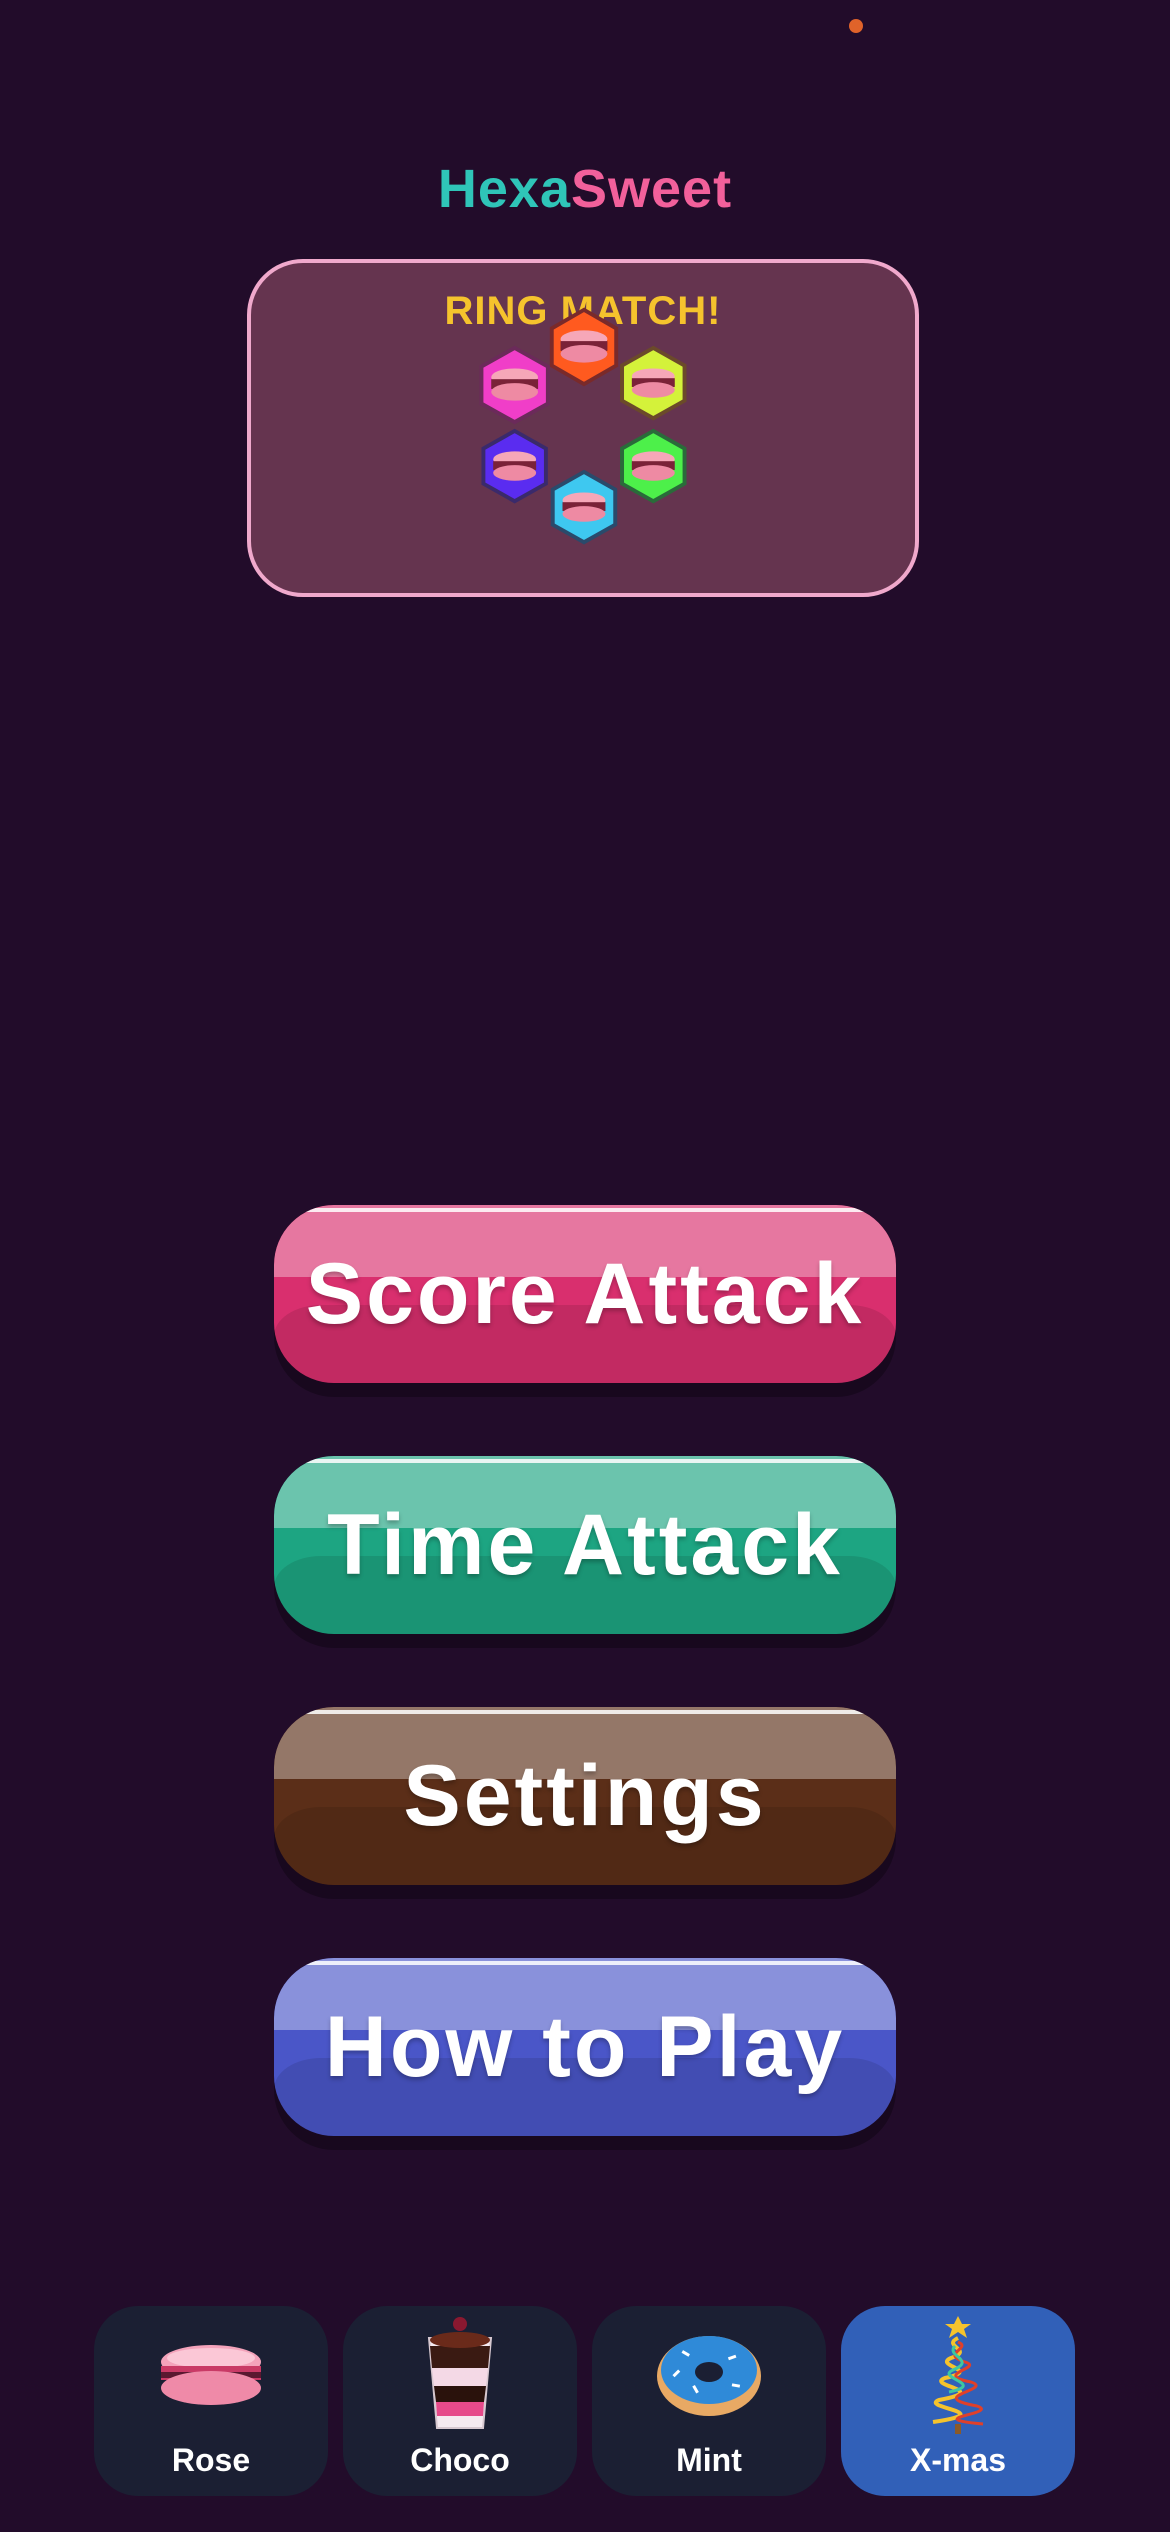  What do you see at coordinates (585, 2401) in the screenshot?
I see `theme-selector: Rose Choco Mint X-mas` at bounding box center [585, 2401].